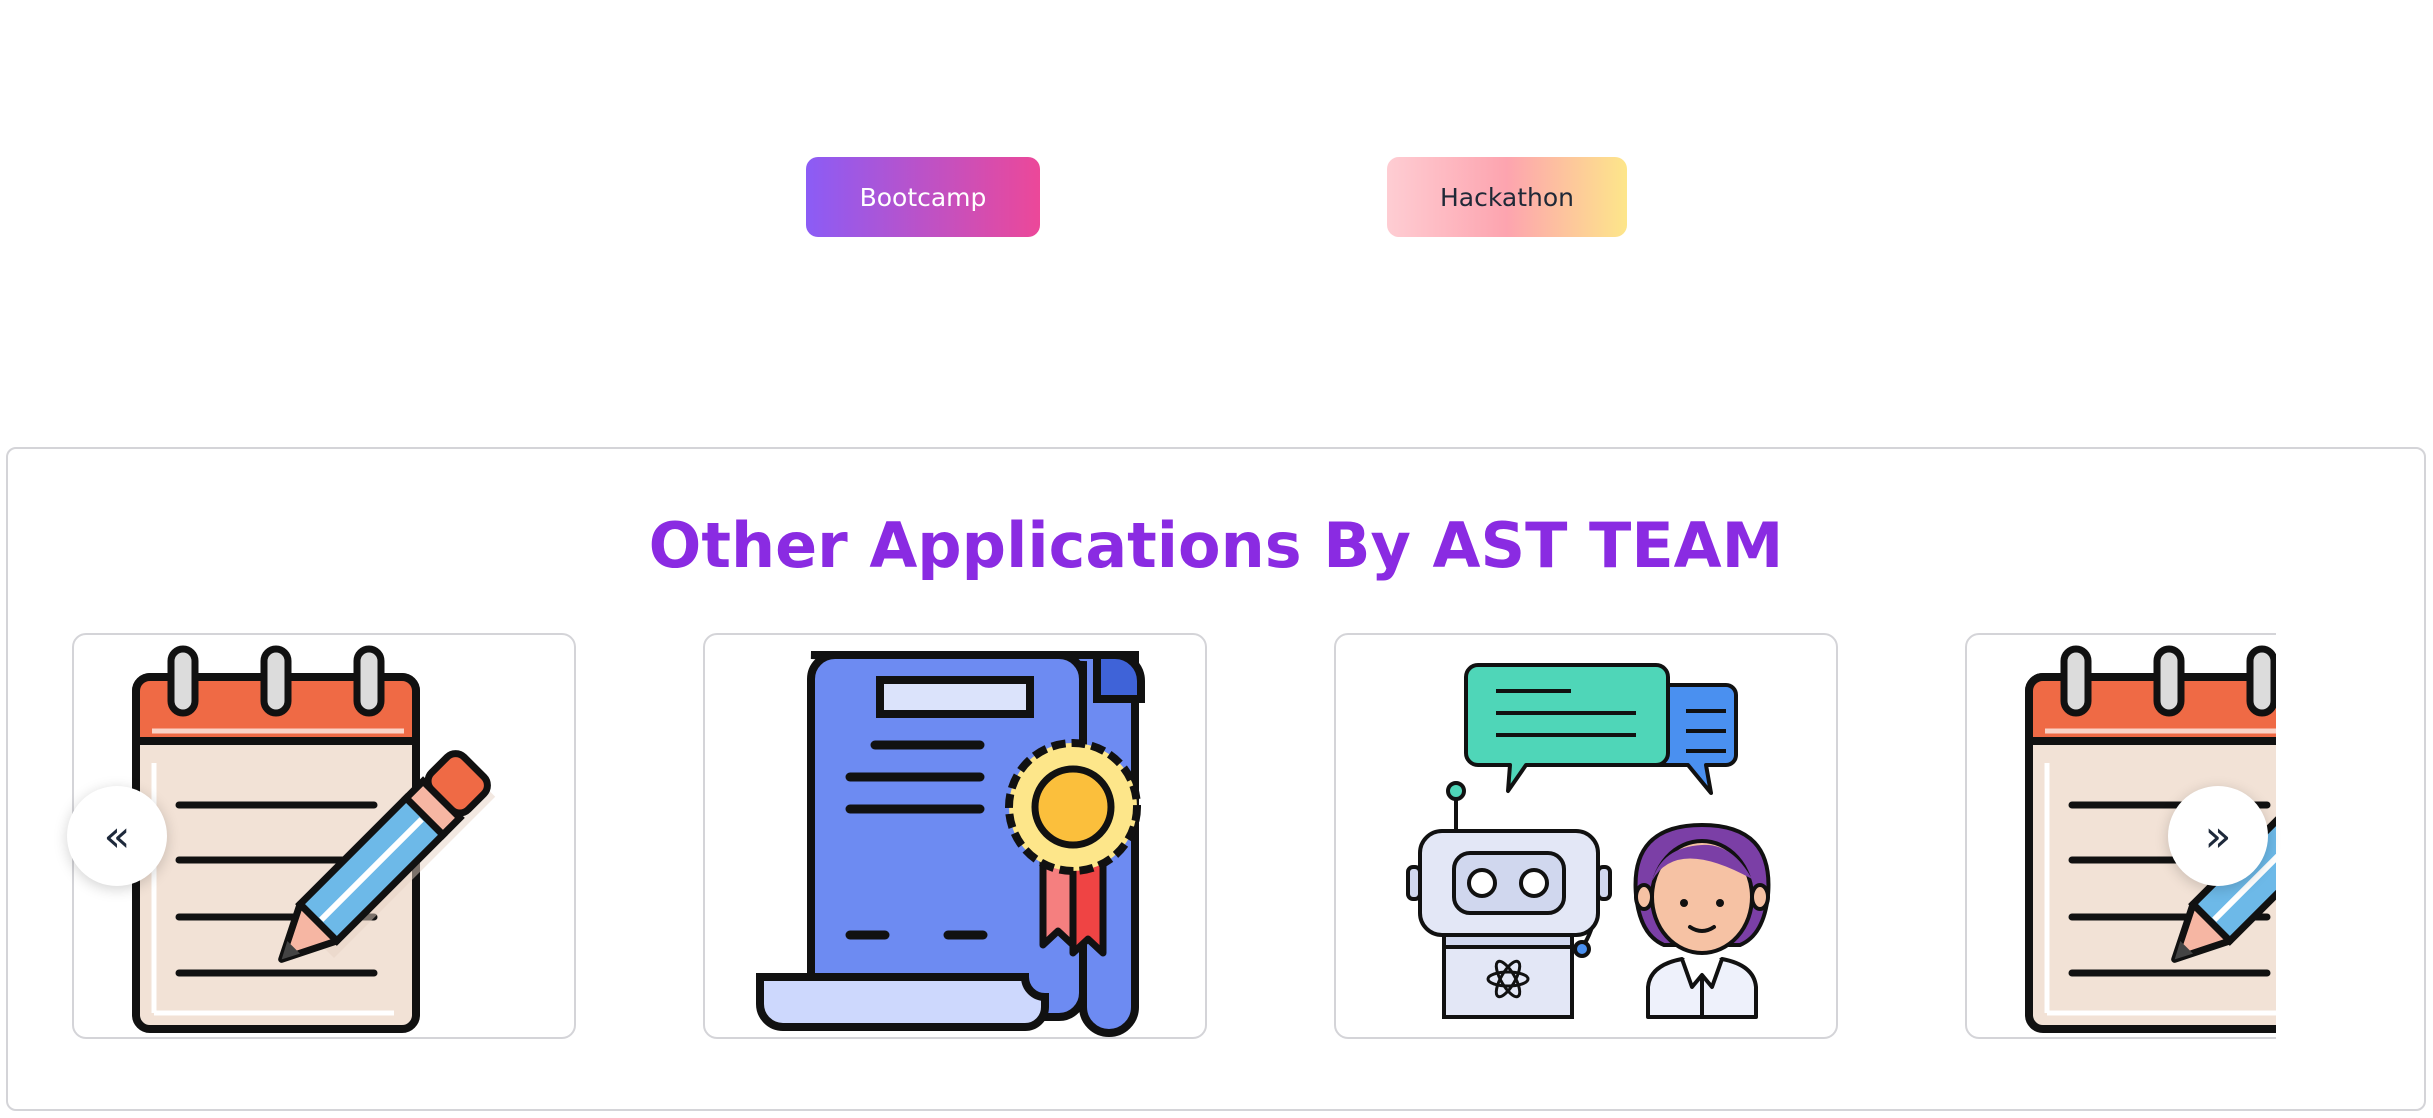  I want to click on chevron-double-right-icon: », so click(2218, 836).